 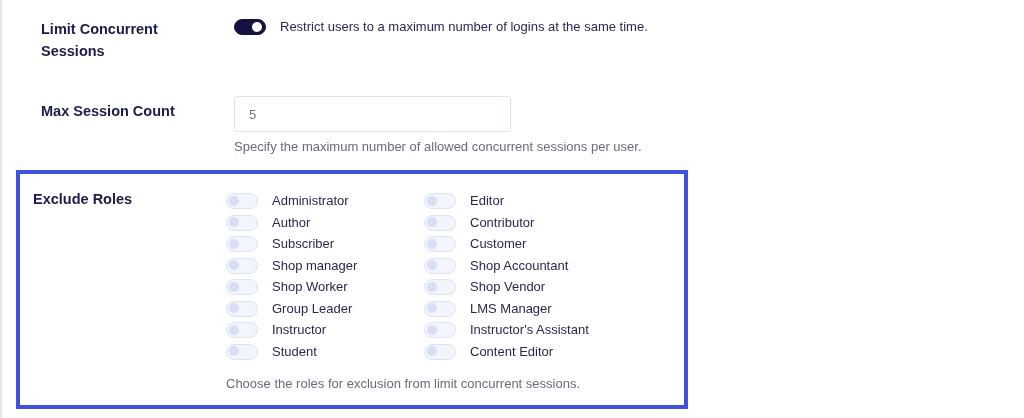 What do you see at coordinates (100, 40) in the screenshot?
I see `setting-label: Limit Concurrent Sessions` at bounding box center [100, 40].